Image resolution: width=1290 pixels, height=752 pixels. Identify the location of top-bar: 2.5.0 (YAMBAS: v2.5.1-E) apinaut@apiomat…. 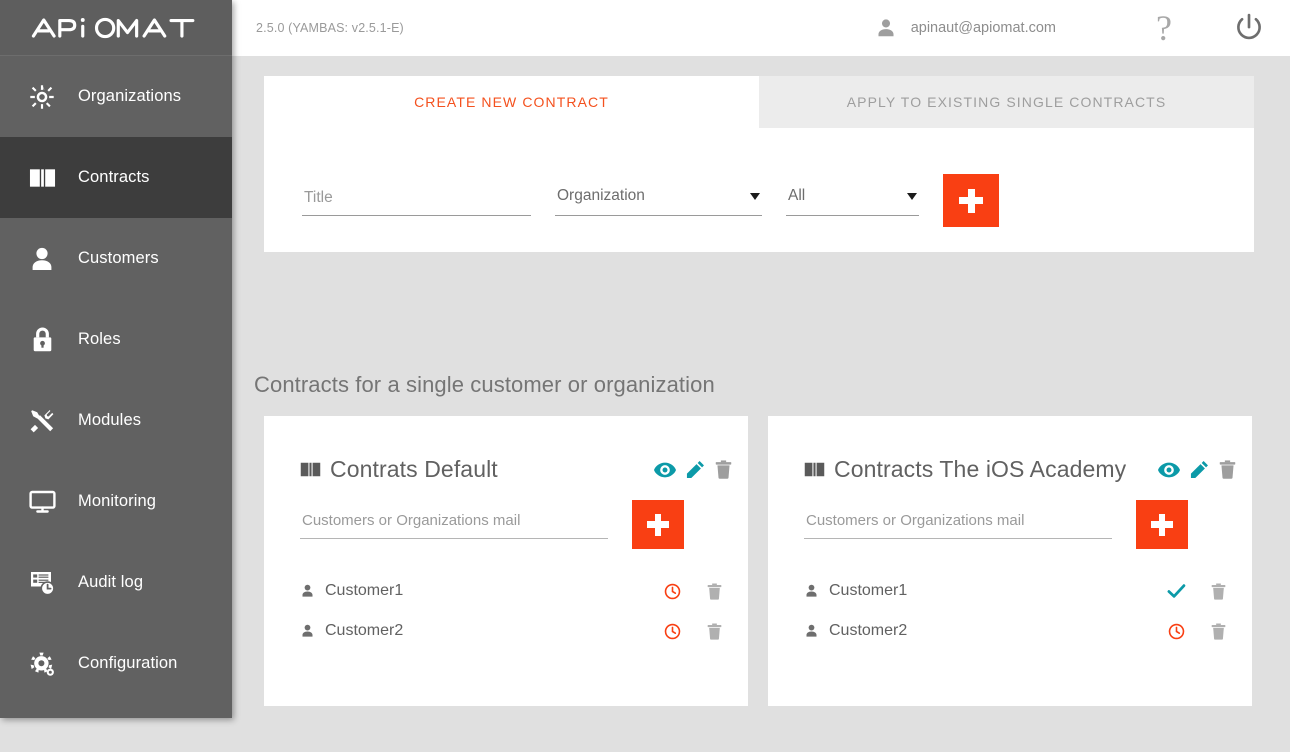
(761, 28).